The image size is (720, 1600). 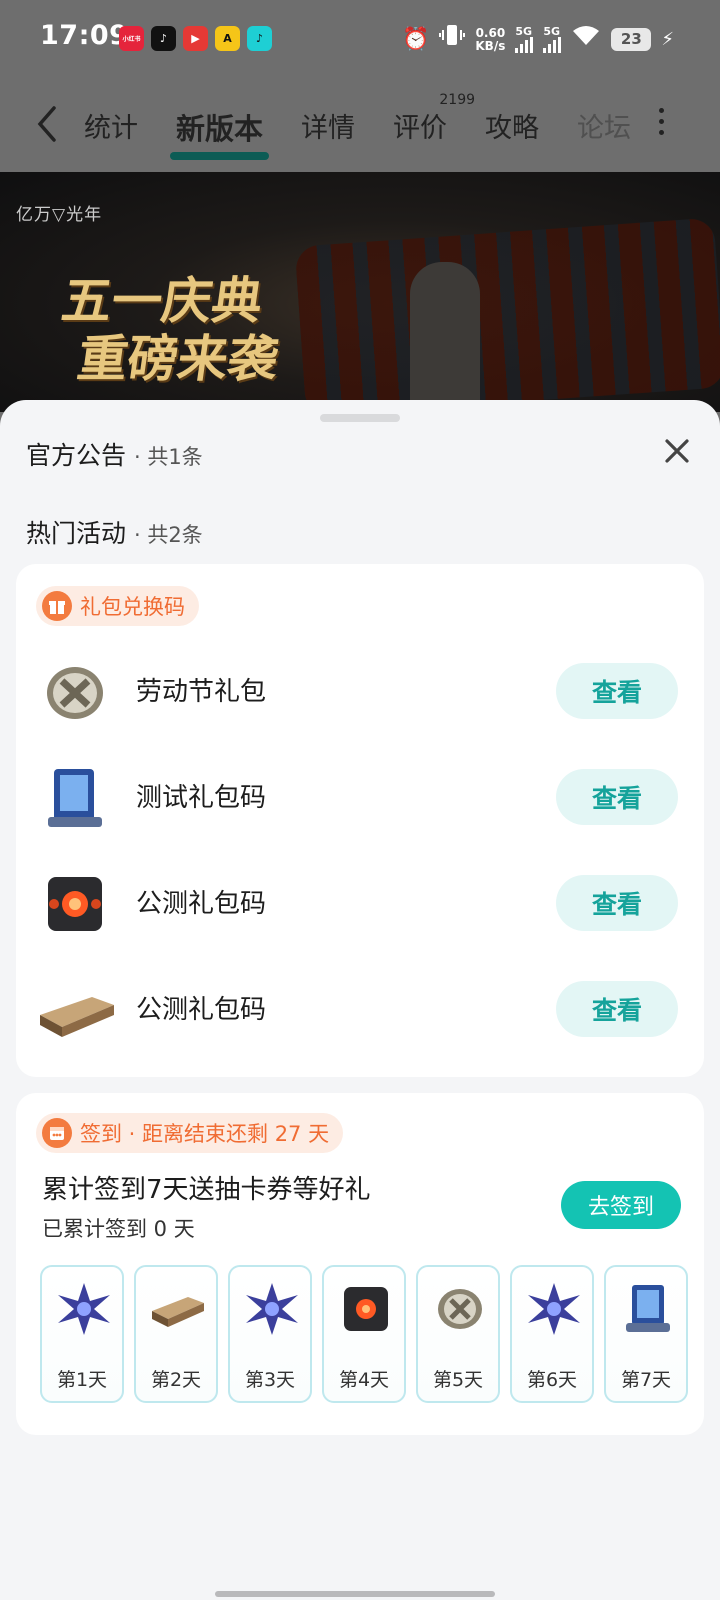 What do you see at coordinates (360, 691) in the screenshot?
I see `gift-row: 劳动节礼包 查看` at bounding box center [360, 691].